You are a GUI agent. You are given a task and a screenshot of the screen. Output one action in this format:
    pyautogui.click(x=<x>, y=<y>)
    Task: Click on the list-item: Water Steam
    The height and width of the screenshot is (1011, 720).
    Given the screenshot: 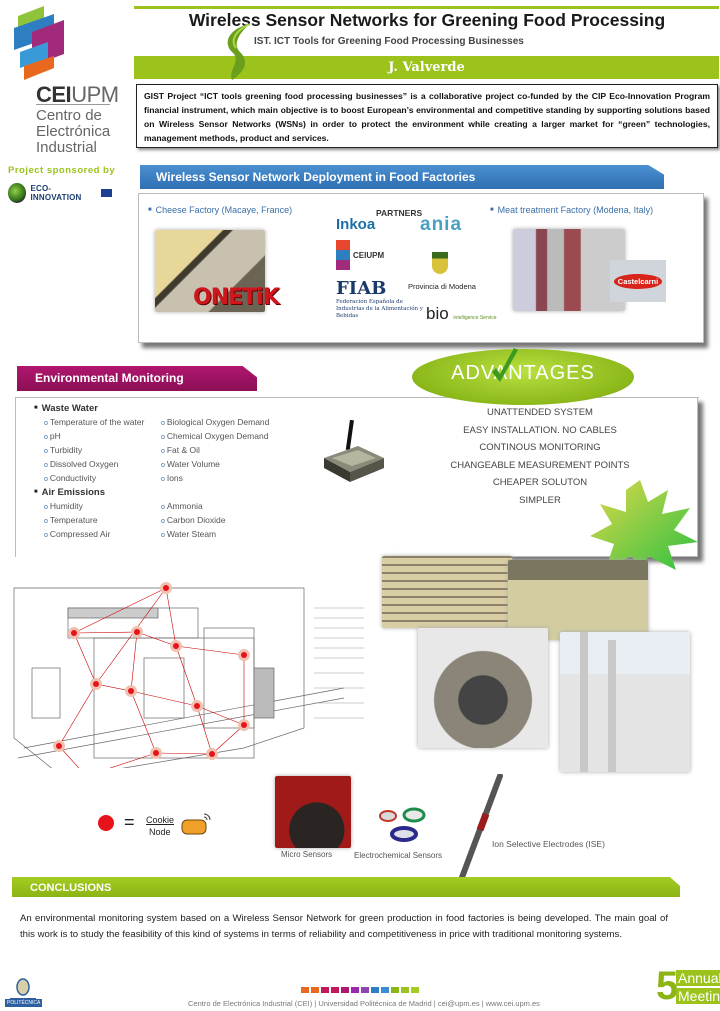 What is the action you would take?
    pyautogui.click(x=224, y=536)
    